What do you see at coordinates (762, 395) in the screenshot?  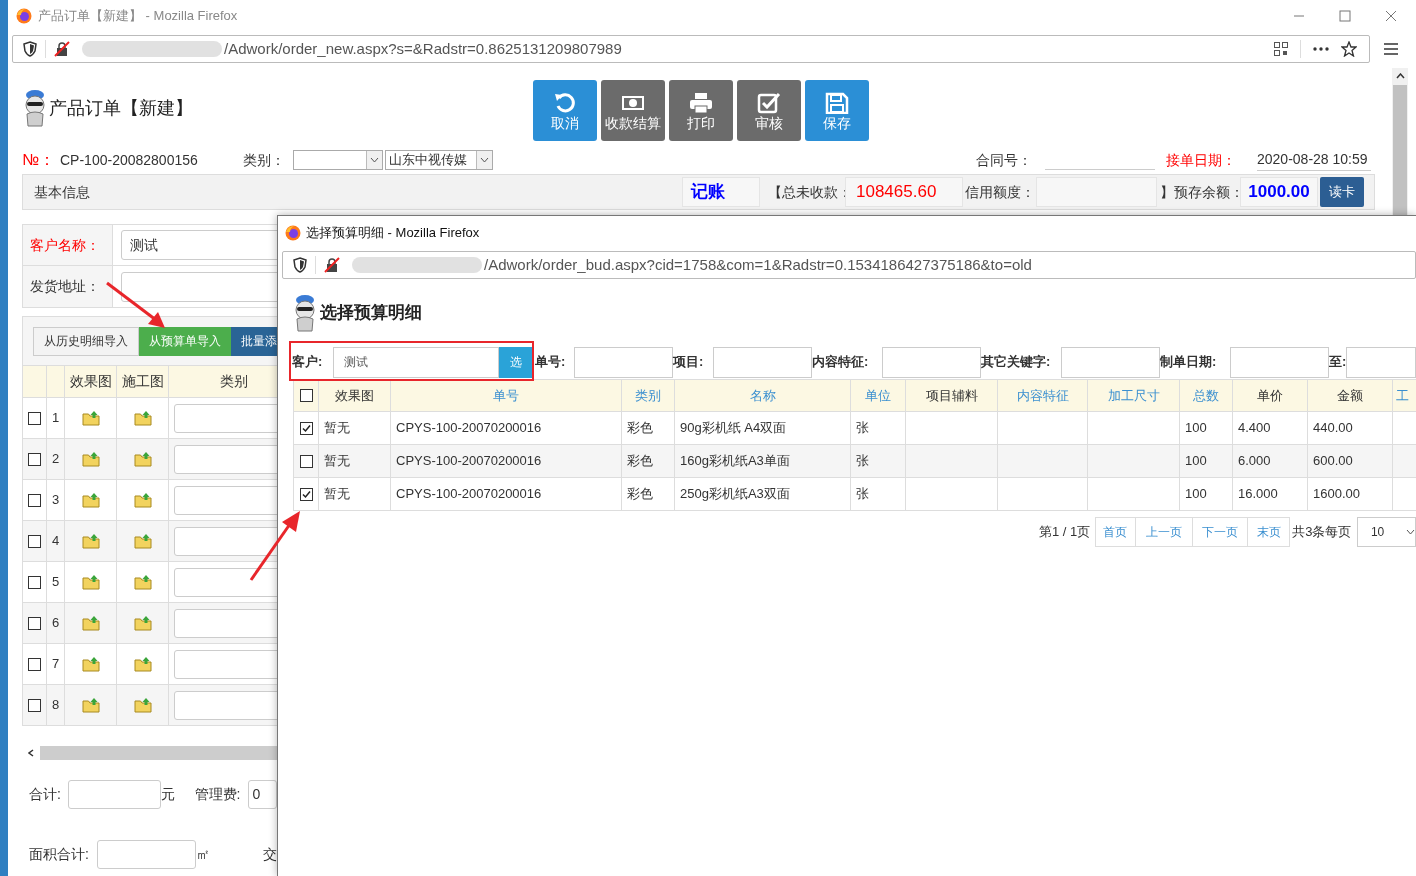 I see `sort-link: 名称` at bounding box center [762, 395].